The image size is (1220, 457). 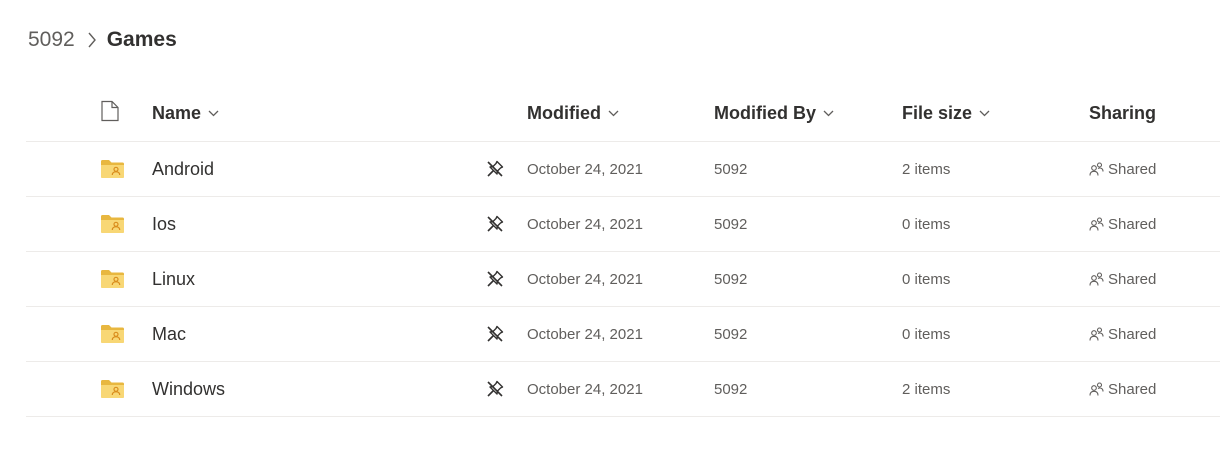 What do you see at coordinates (765, 113) in the screenshot?
I see `column-header-modified-by-label: Modified By` at bounding box center [765, 113].